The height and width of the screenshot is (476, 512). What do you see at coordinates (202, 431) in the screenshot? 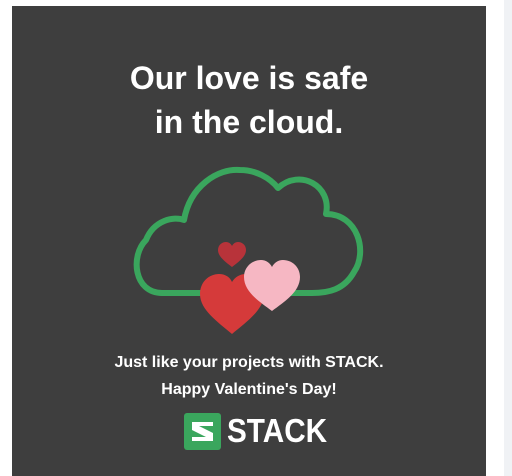
I see `stack-logo-icon` at bounding box center [202, 431].